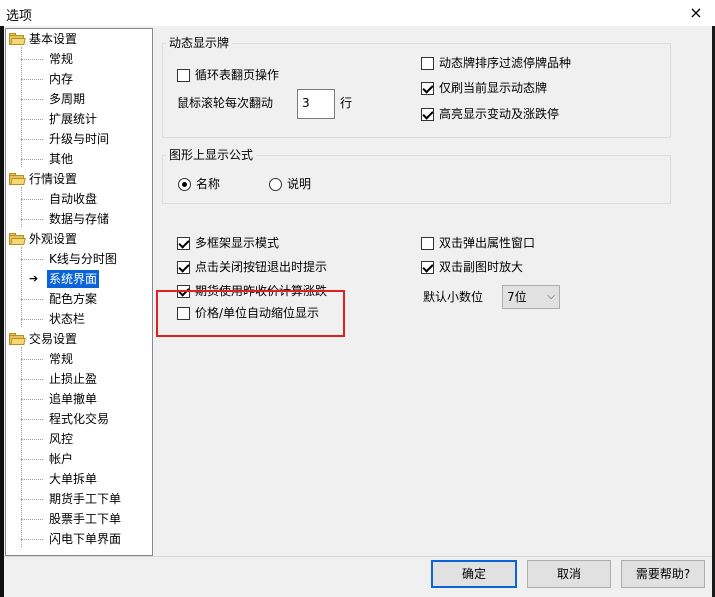  Describe the element at coordinates (427, 114) in the screenshot. I see `highlight-checkbox` at that location.